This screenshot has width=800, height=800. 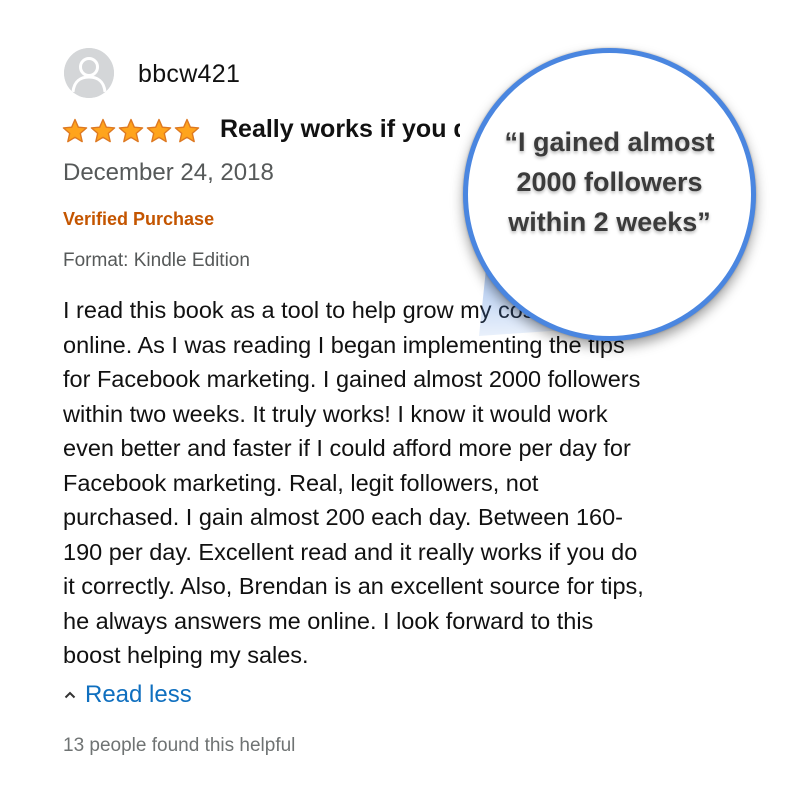 I want to click on review-title: Really works if you do it correctly, so click(x=340, y=129).